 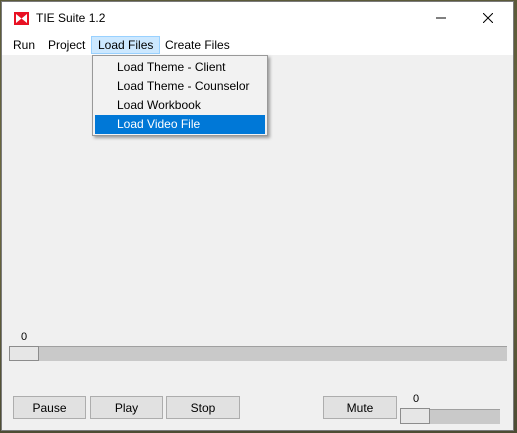 I want to click on menu-run: Run, so click(x=24, y=45).